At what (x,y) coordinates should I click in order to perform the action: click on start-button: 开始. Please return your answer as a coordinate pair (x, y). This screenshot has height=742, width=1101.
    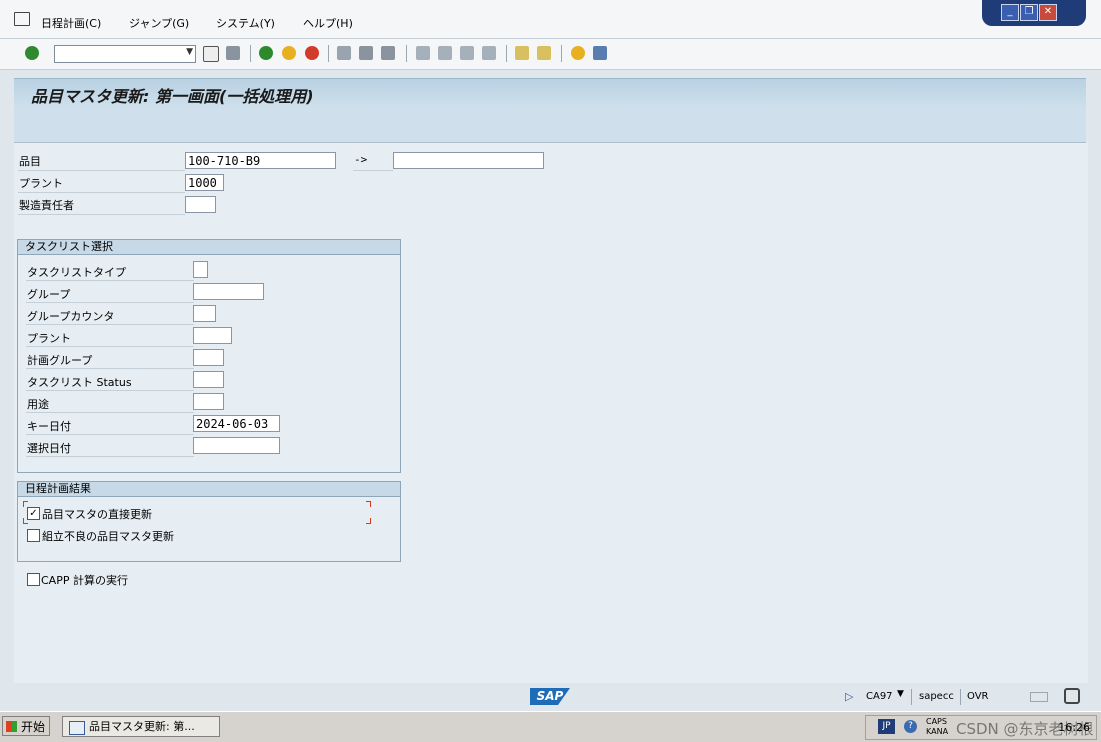
    Looking at the image, I should click on (26, 726).